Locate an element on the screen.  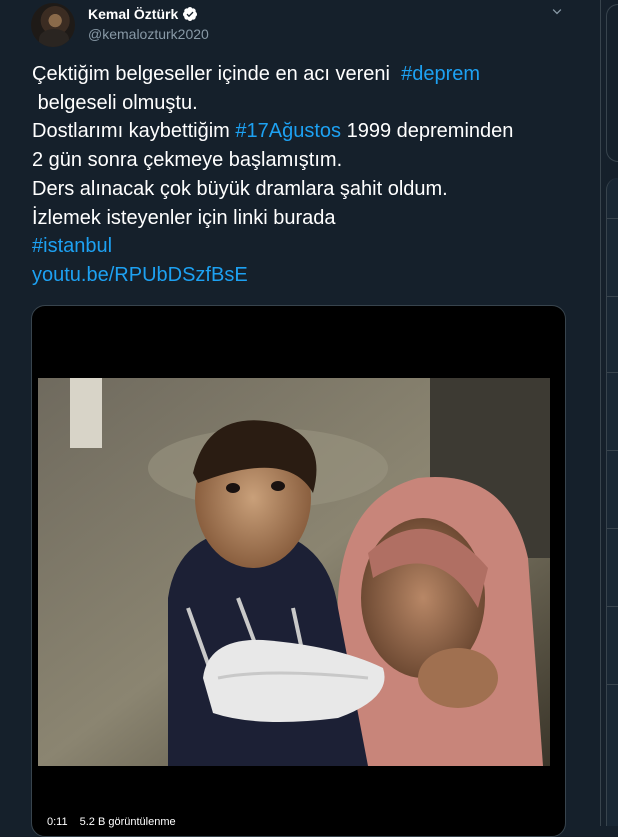
author-handle: @kemalozturk2020 is located at coordinates (148, 34).